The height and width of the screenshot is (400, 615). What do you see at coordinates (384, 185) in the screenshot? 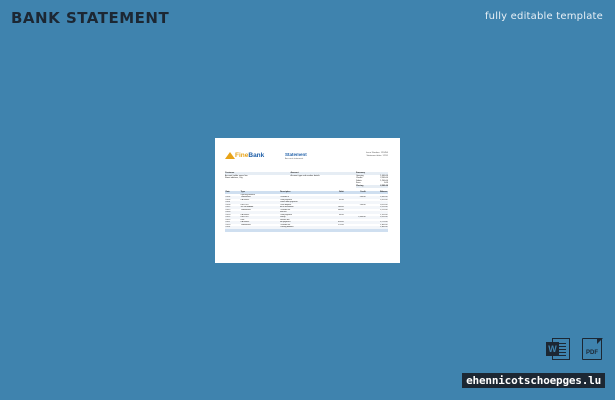
I see `summary-value: 2,300.00` at bounding box center [384, 185].